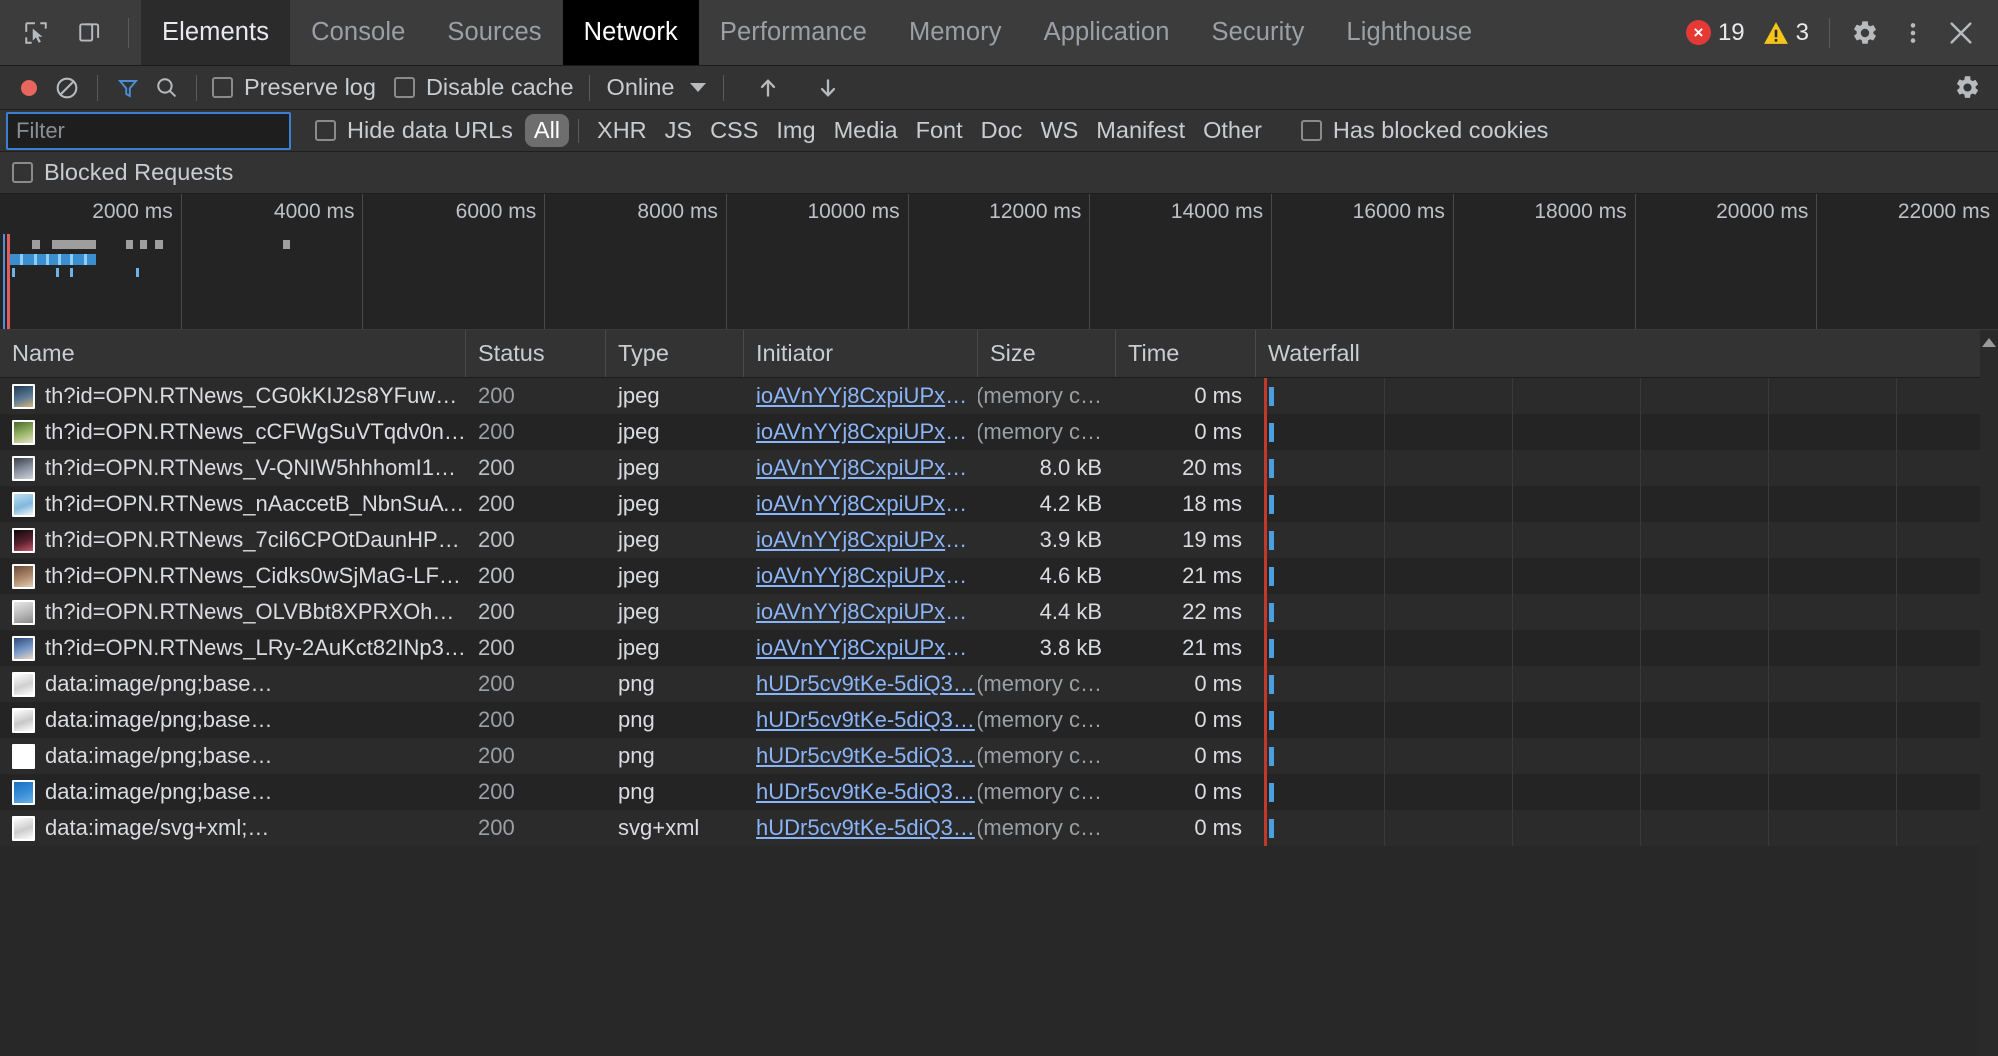  I want to click on filter-input, so click(148, 130).